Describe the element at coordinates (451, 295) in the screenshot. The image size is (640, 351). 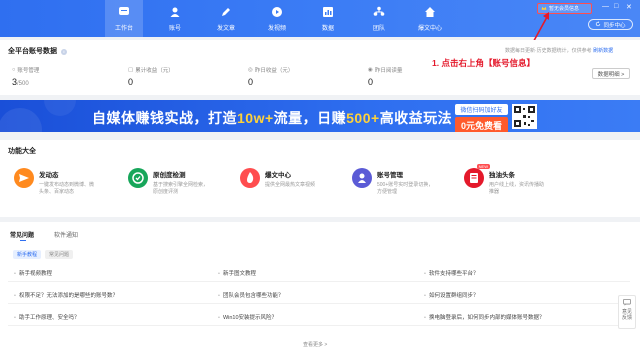
I see `faq-question-link: 如何设置群组同步？` at that location.